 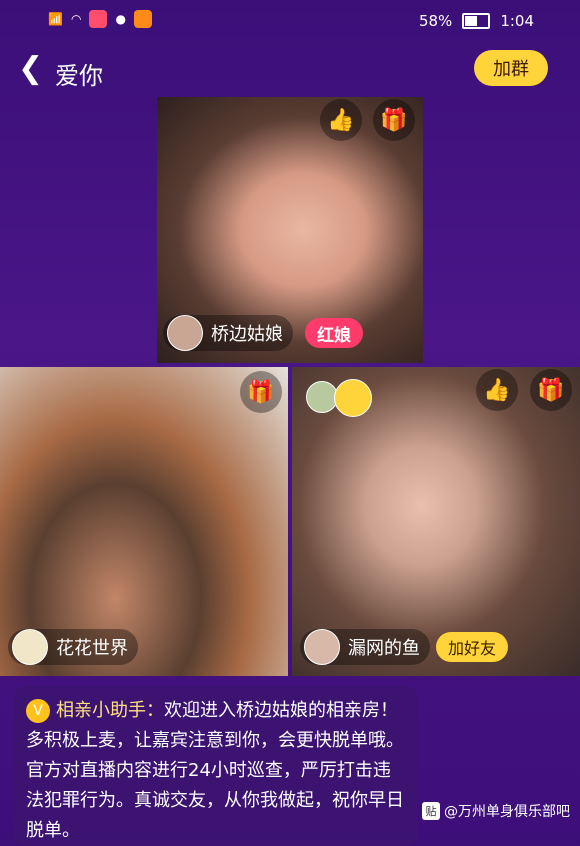 I want to click on signal-icon: 📶, so click(x=55, y=19).